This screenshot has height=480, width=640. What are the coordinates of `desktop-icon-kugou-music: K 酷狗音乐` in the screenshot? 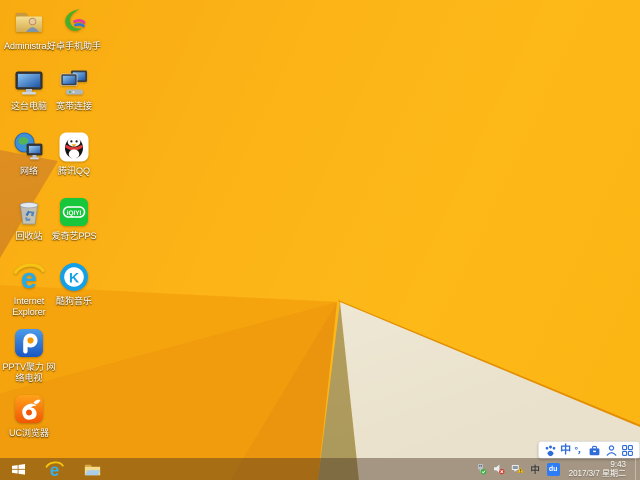 It's located at (74, 284).